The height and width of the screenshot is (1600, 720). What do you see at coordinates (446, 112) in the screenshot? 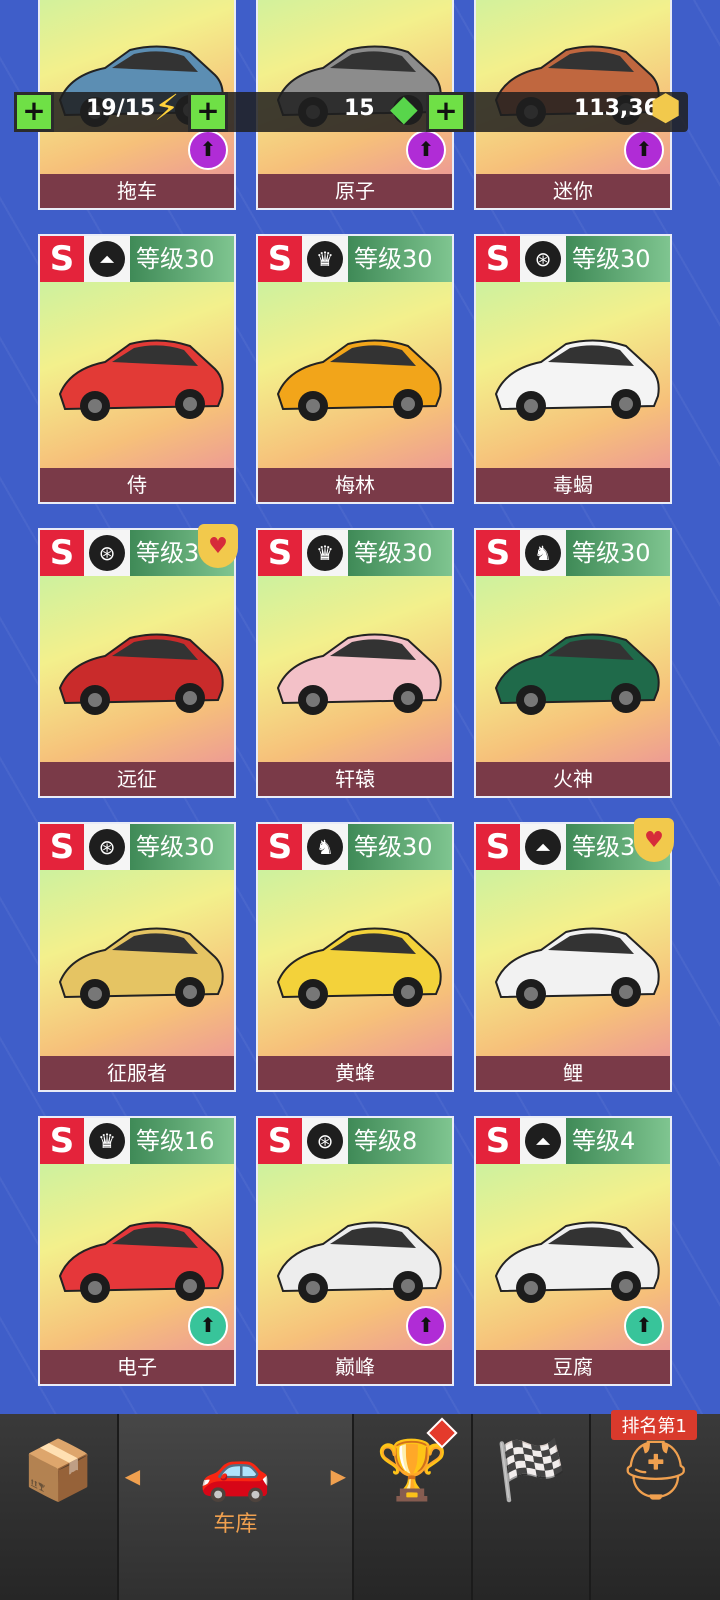
I see `add-coins-button: +` at bounding box center [446, 112].